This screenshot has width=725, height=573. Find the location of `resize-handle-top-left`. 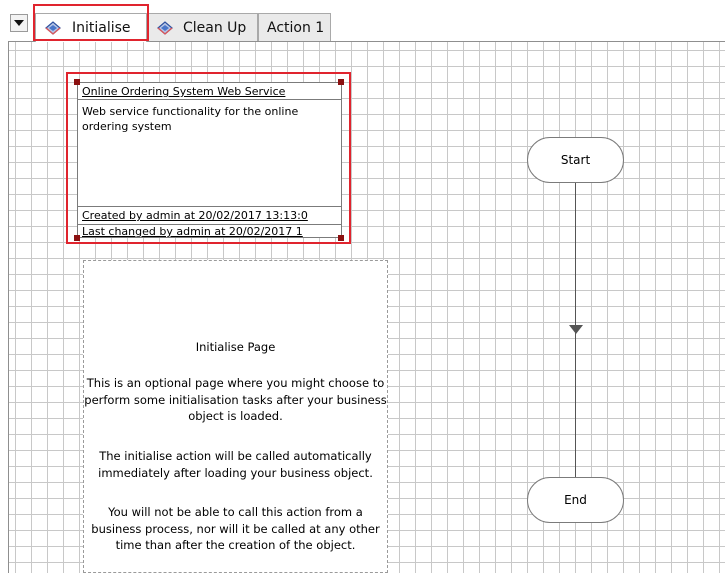

resize-handle-top-left is located at coordinates (77, 82).